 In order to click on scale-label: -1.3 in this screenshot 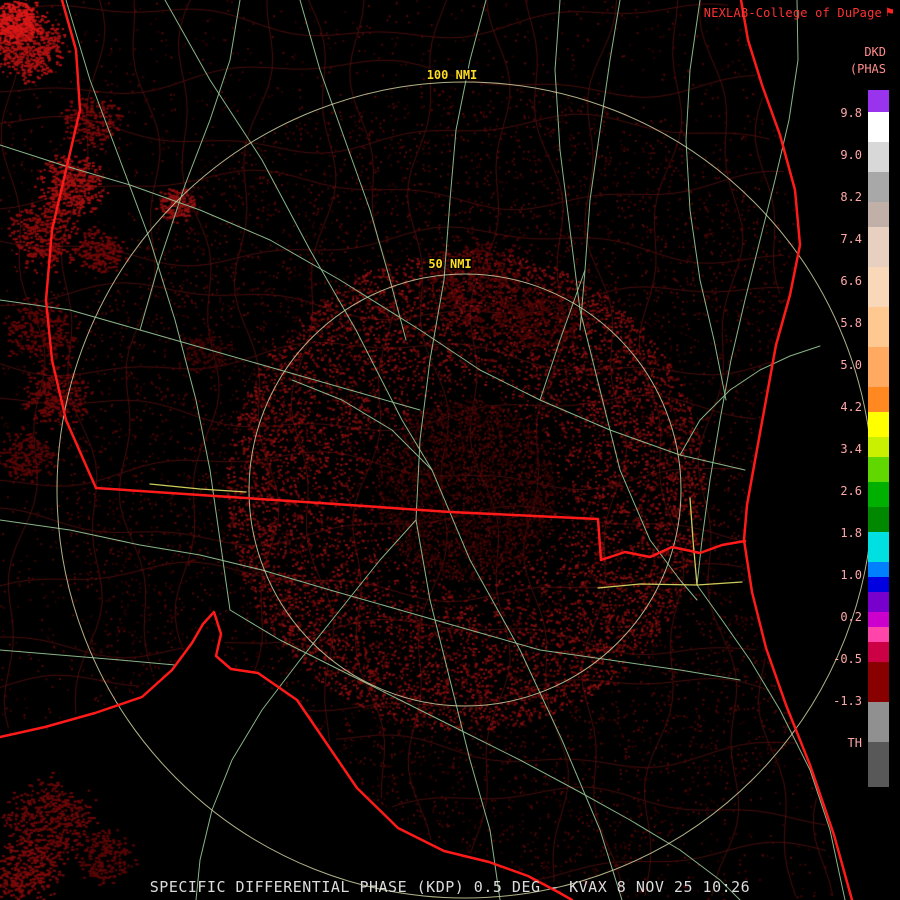, I will do `click(847, 701)`.